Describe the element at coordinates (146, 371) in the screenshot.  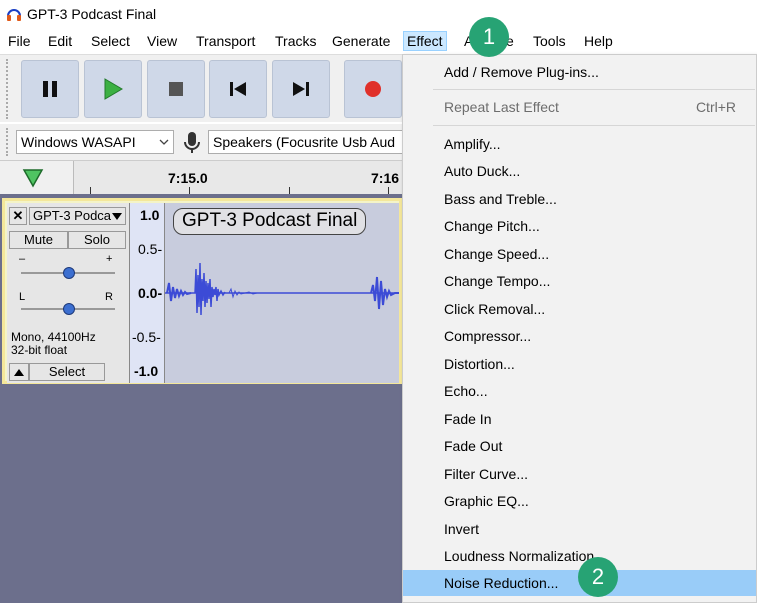
I see `scale-label: -1.0` at that location.